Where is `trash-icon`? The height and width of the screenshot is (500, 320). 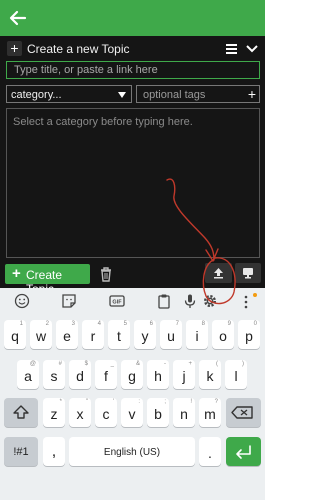 trash-icon is located at coordinates (106, 274).